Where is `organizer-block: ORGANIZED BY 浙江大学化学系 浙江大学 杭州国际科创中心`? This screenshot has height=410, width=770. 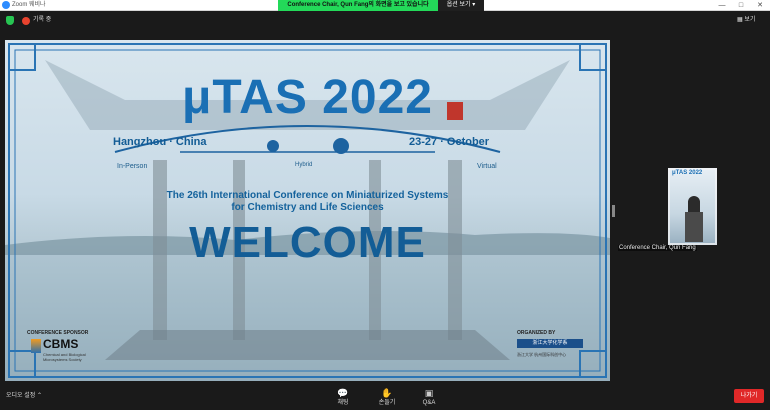
organizer-block: ORGANIZED BY 浙江大学化学系 浙江大学 杭州国际科创中心 is located at coordinates (553, 352).